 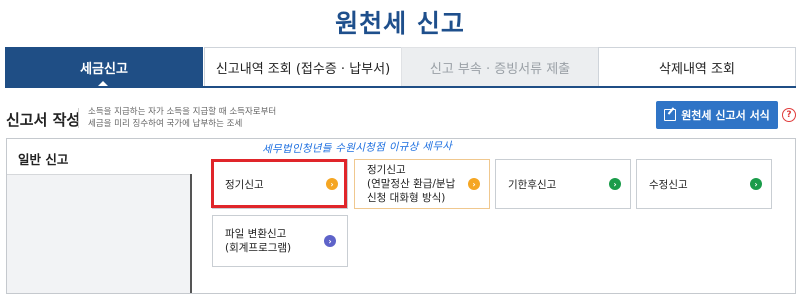 What do you see at coordinates (182, 112) in the screenshot?
I see `section-desc-line1: 소득을 지급하는 자가 소득을 지급할 때 소득자로부터` at bounding box center [182, 112].